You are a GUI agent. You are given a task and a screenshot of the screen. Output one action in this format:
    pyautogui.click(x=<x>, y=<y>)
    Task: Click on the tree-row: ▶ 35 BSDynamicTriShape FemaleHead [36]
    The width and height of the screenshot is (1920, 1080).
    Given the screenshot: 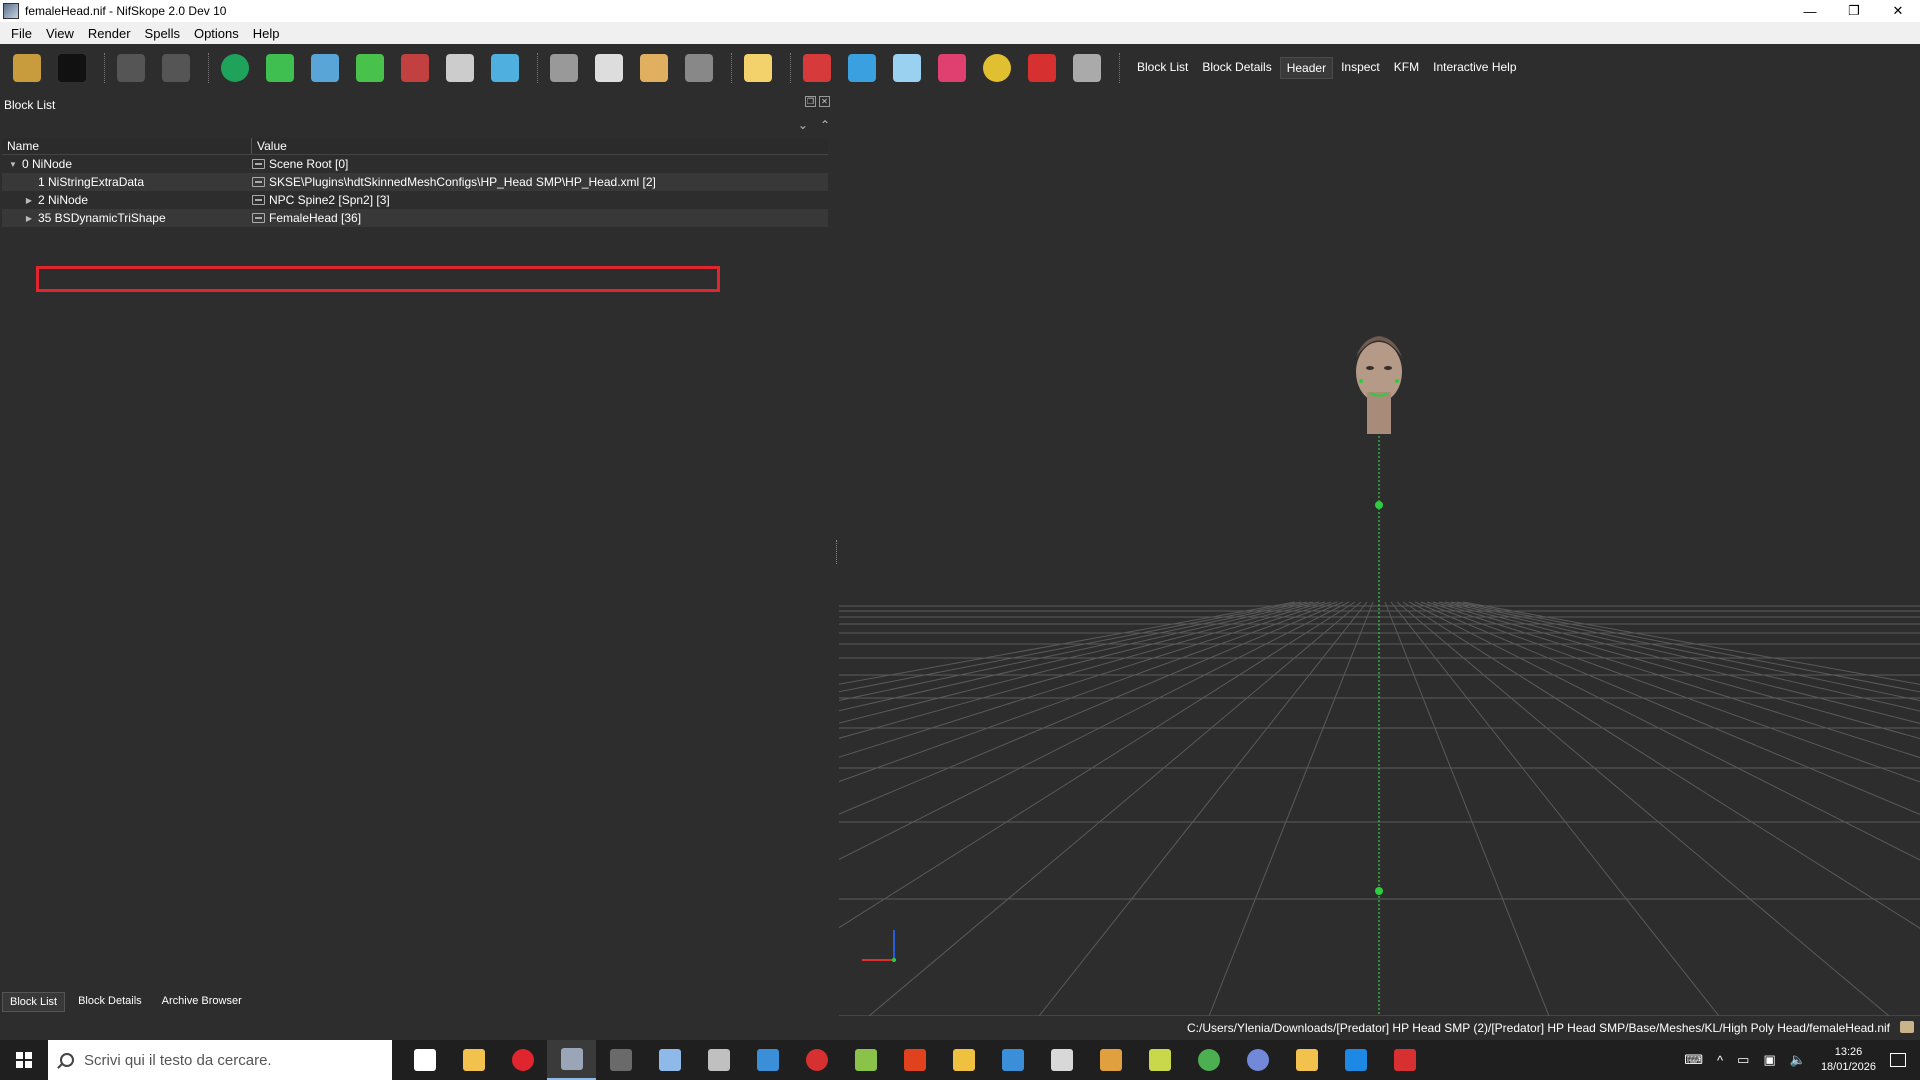 What is the action you would take?
    pyautogui.click(x=415, y=218)
    